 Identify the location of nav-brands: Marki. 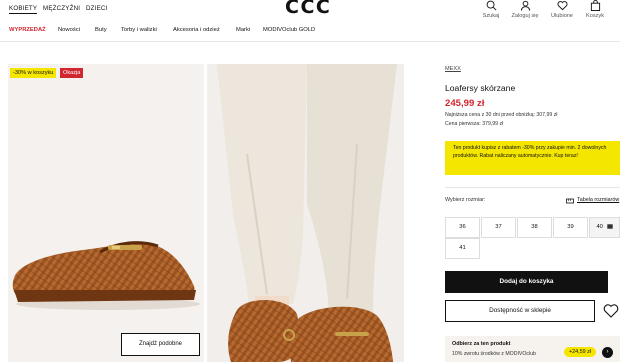
(243, 30).